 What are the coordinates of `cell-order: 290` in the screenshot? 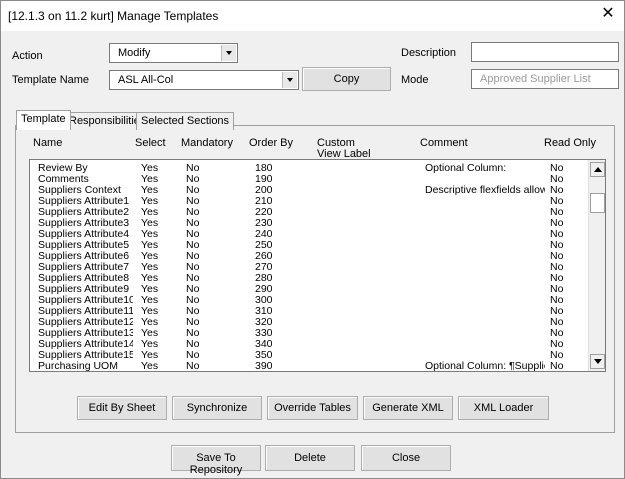 It's located at (264, 289).